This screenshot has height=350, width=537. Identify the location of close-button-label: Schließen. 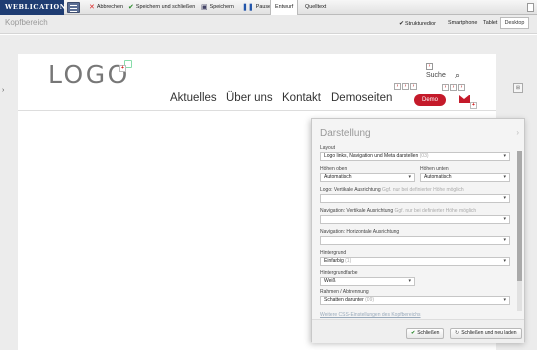
(428, 333).